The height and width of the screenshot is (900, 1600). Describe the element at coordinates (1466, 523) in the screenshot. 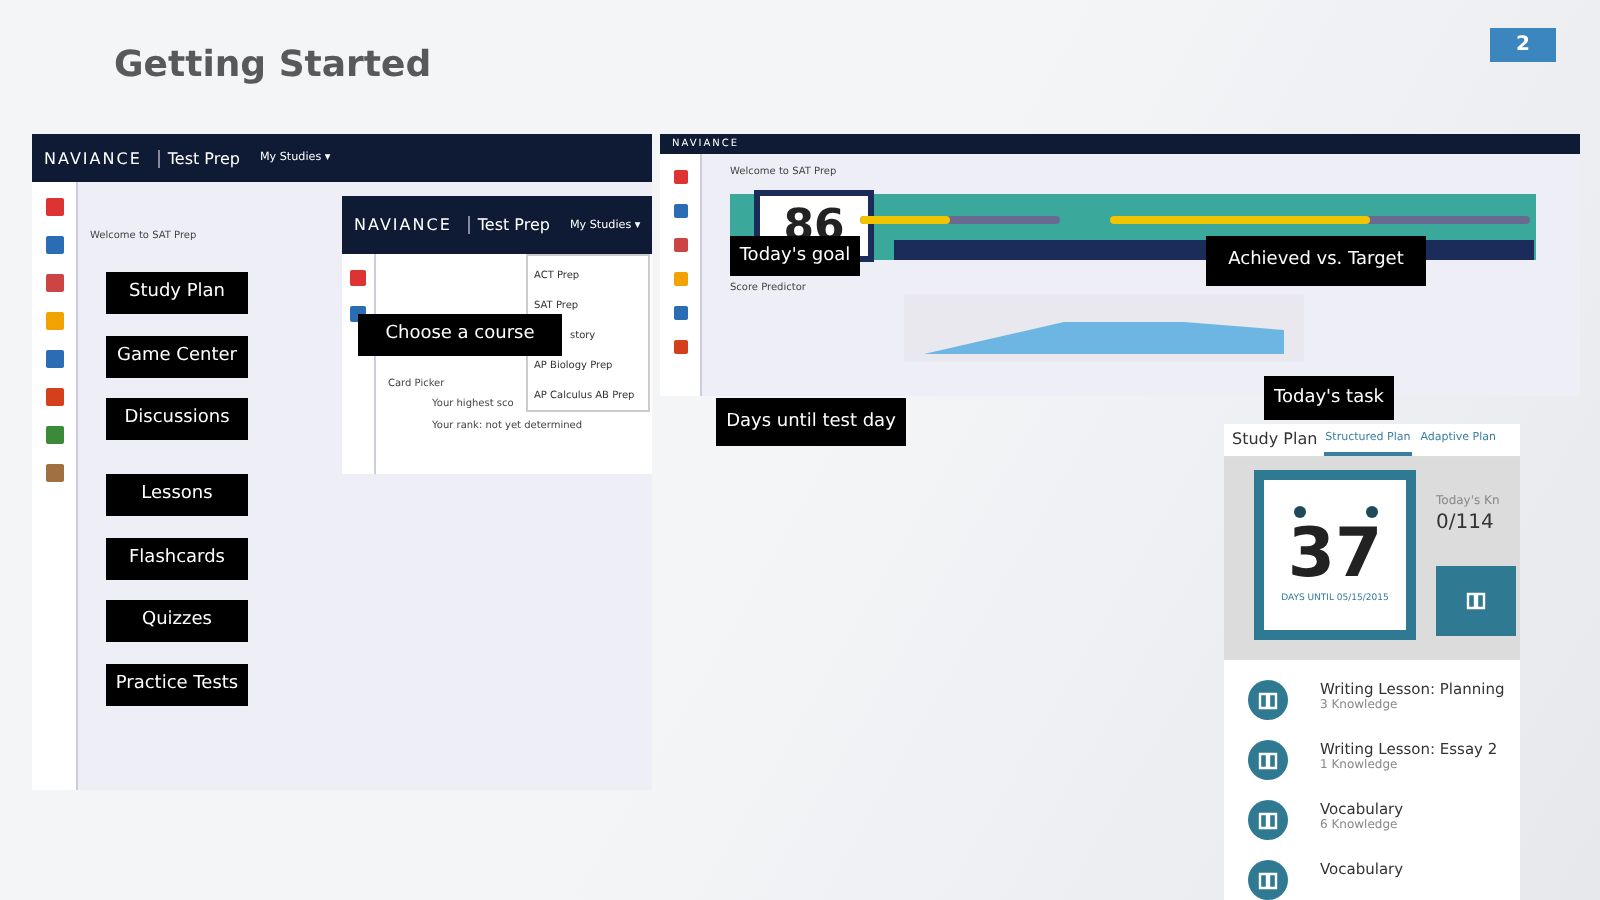

I see `goal-value: 0/114` at that location.